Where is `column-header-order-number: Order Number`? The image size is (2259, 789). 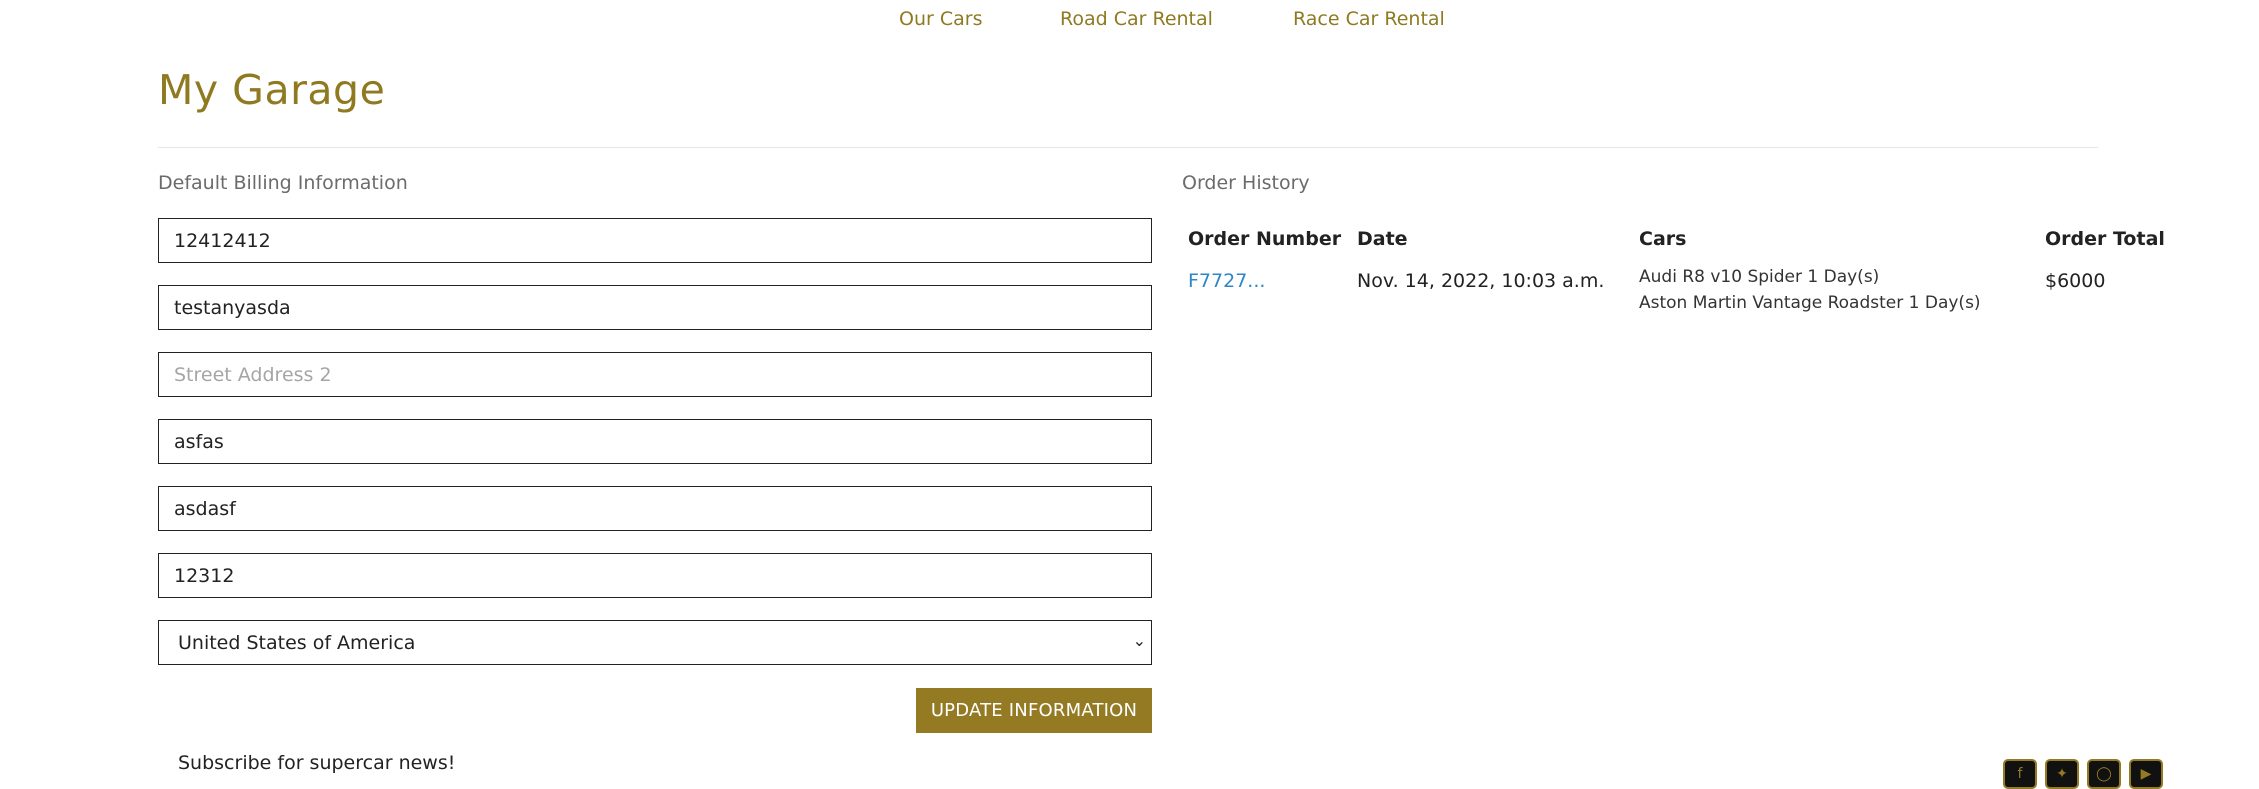 column-header-order-number: Order Number is located at coordinates (1265, 239).